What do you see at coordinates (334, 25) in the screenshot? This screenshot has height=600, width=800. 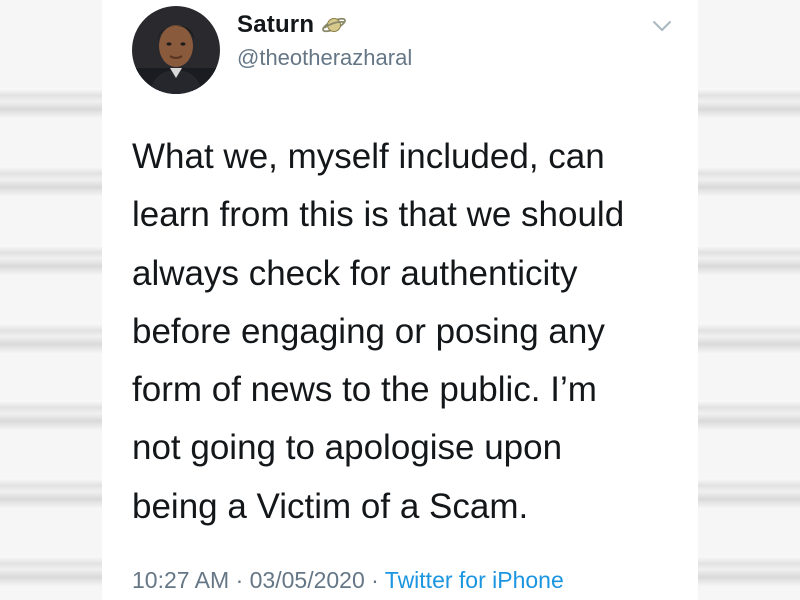 I see `saturn-planet-icon` at bounding box center [334, 25].